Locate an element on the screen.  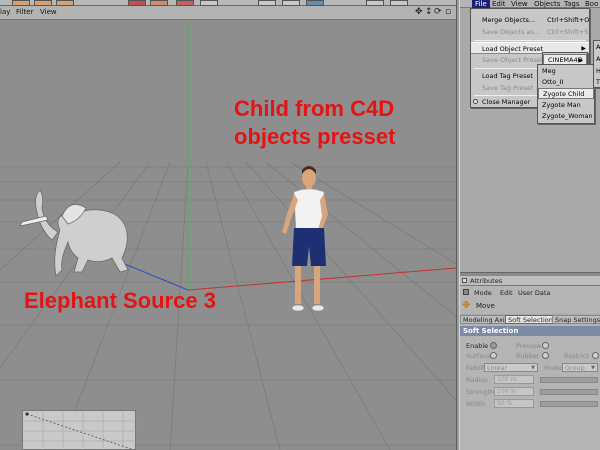
rubber-checkbox is located at coordinates (545, 355).